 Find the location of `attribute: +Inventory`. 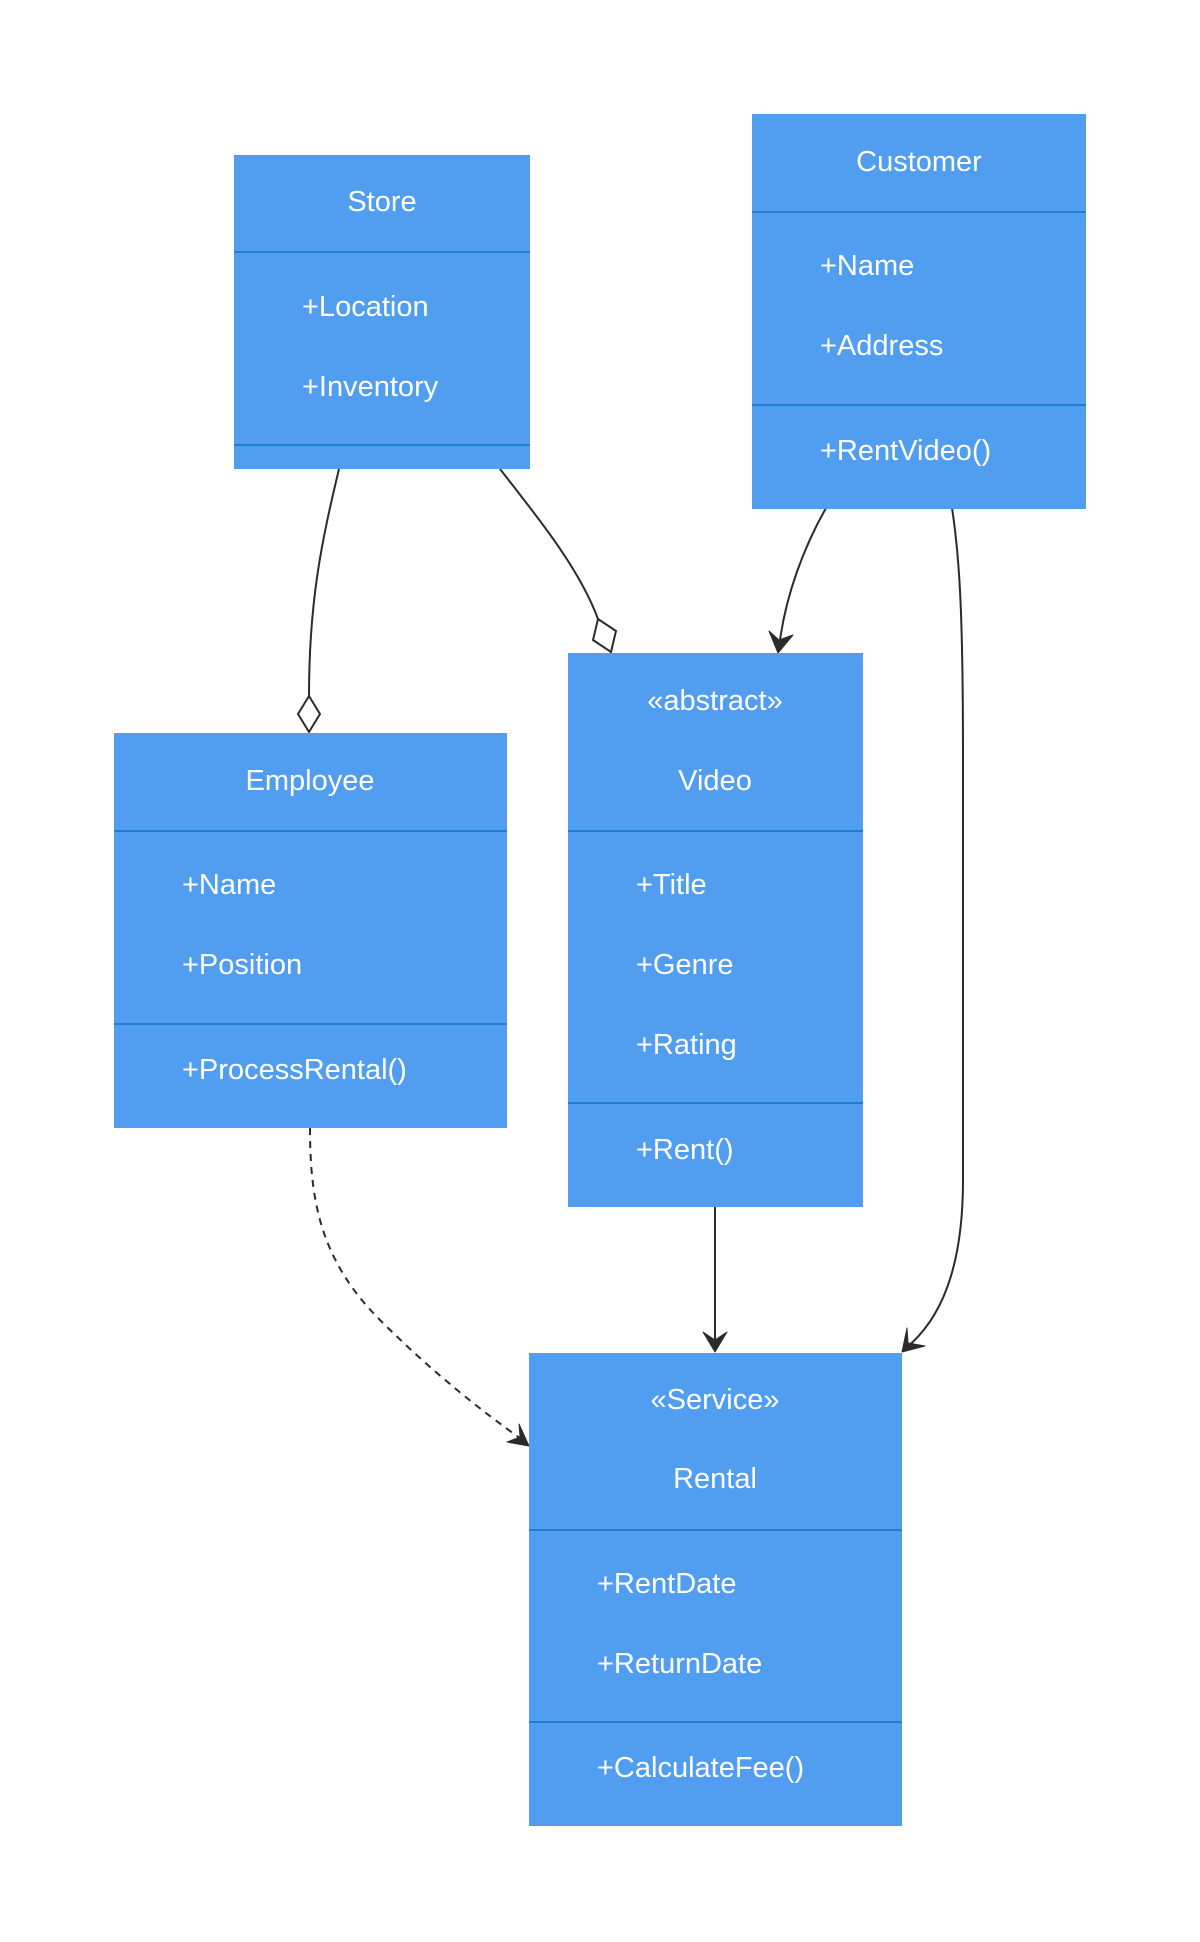

attribute: +Inventory is located at coordinates (370, 387).